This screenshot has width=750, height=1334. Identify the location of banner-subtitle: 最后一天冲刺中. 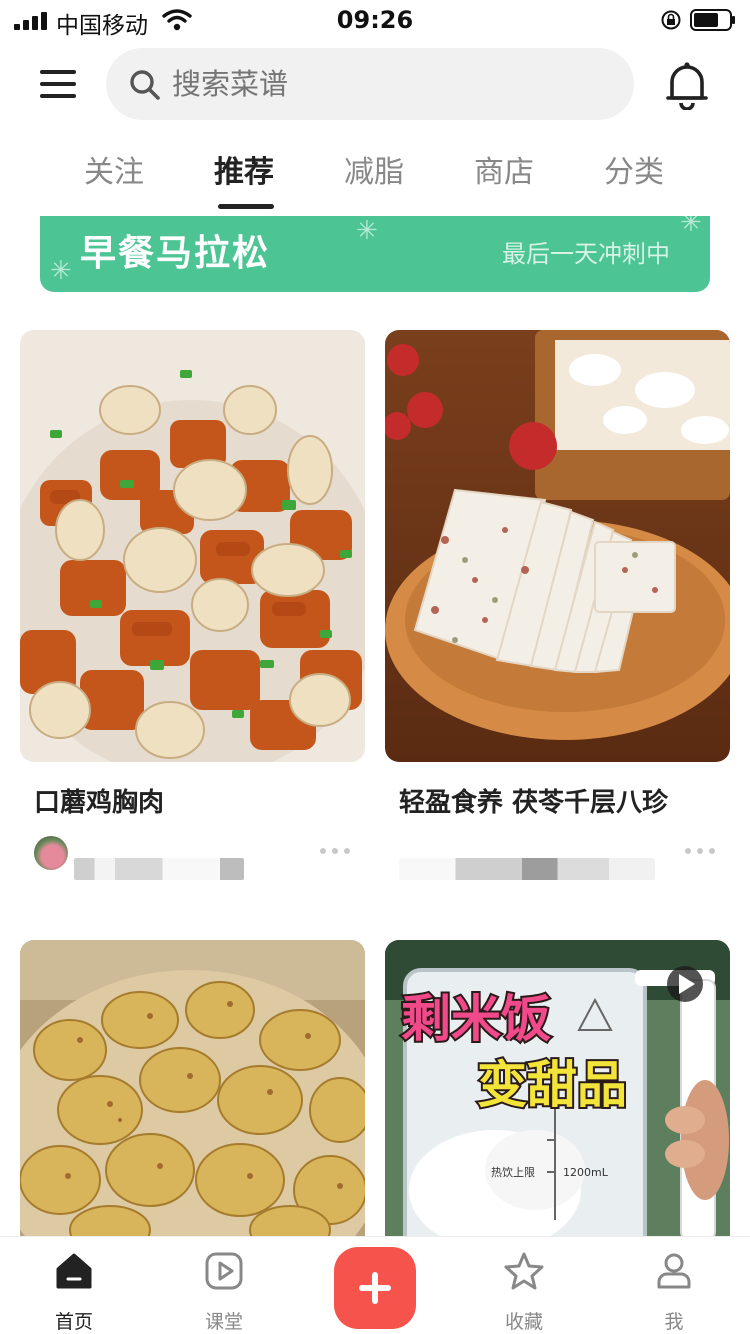
(586, 254).